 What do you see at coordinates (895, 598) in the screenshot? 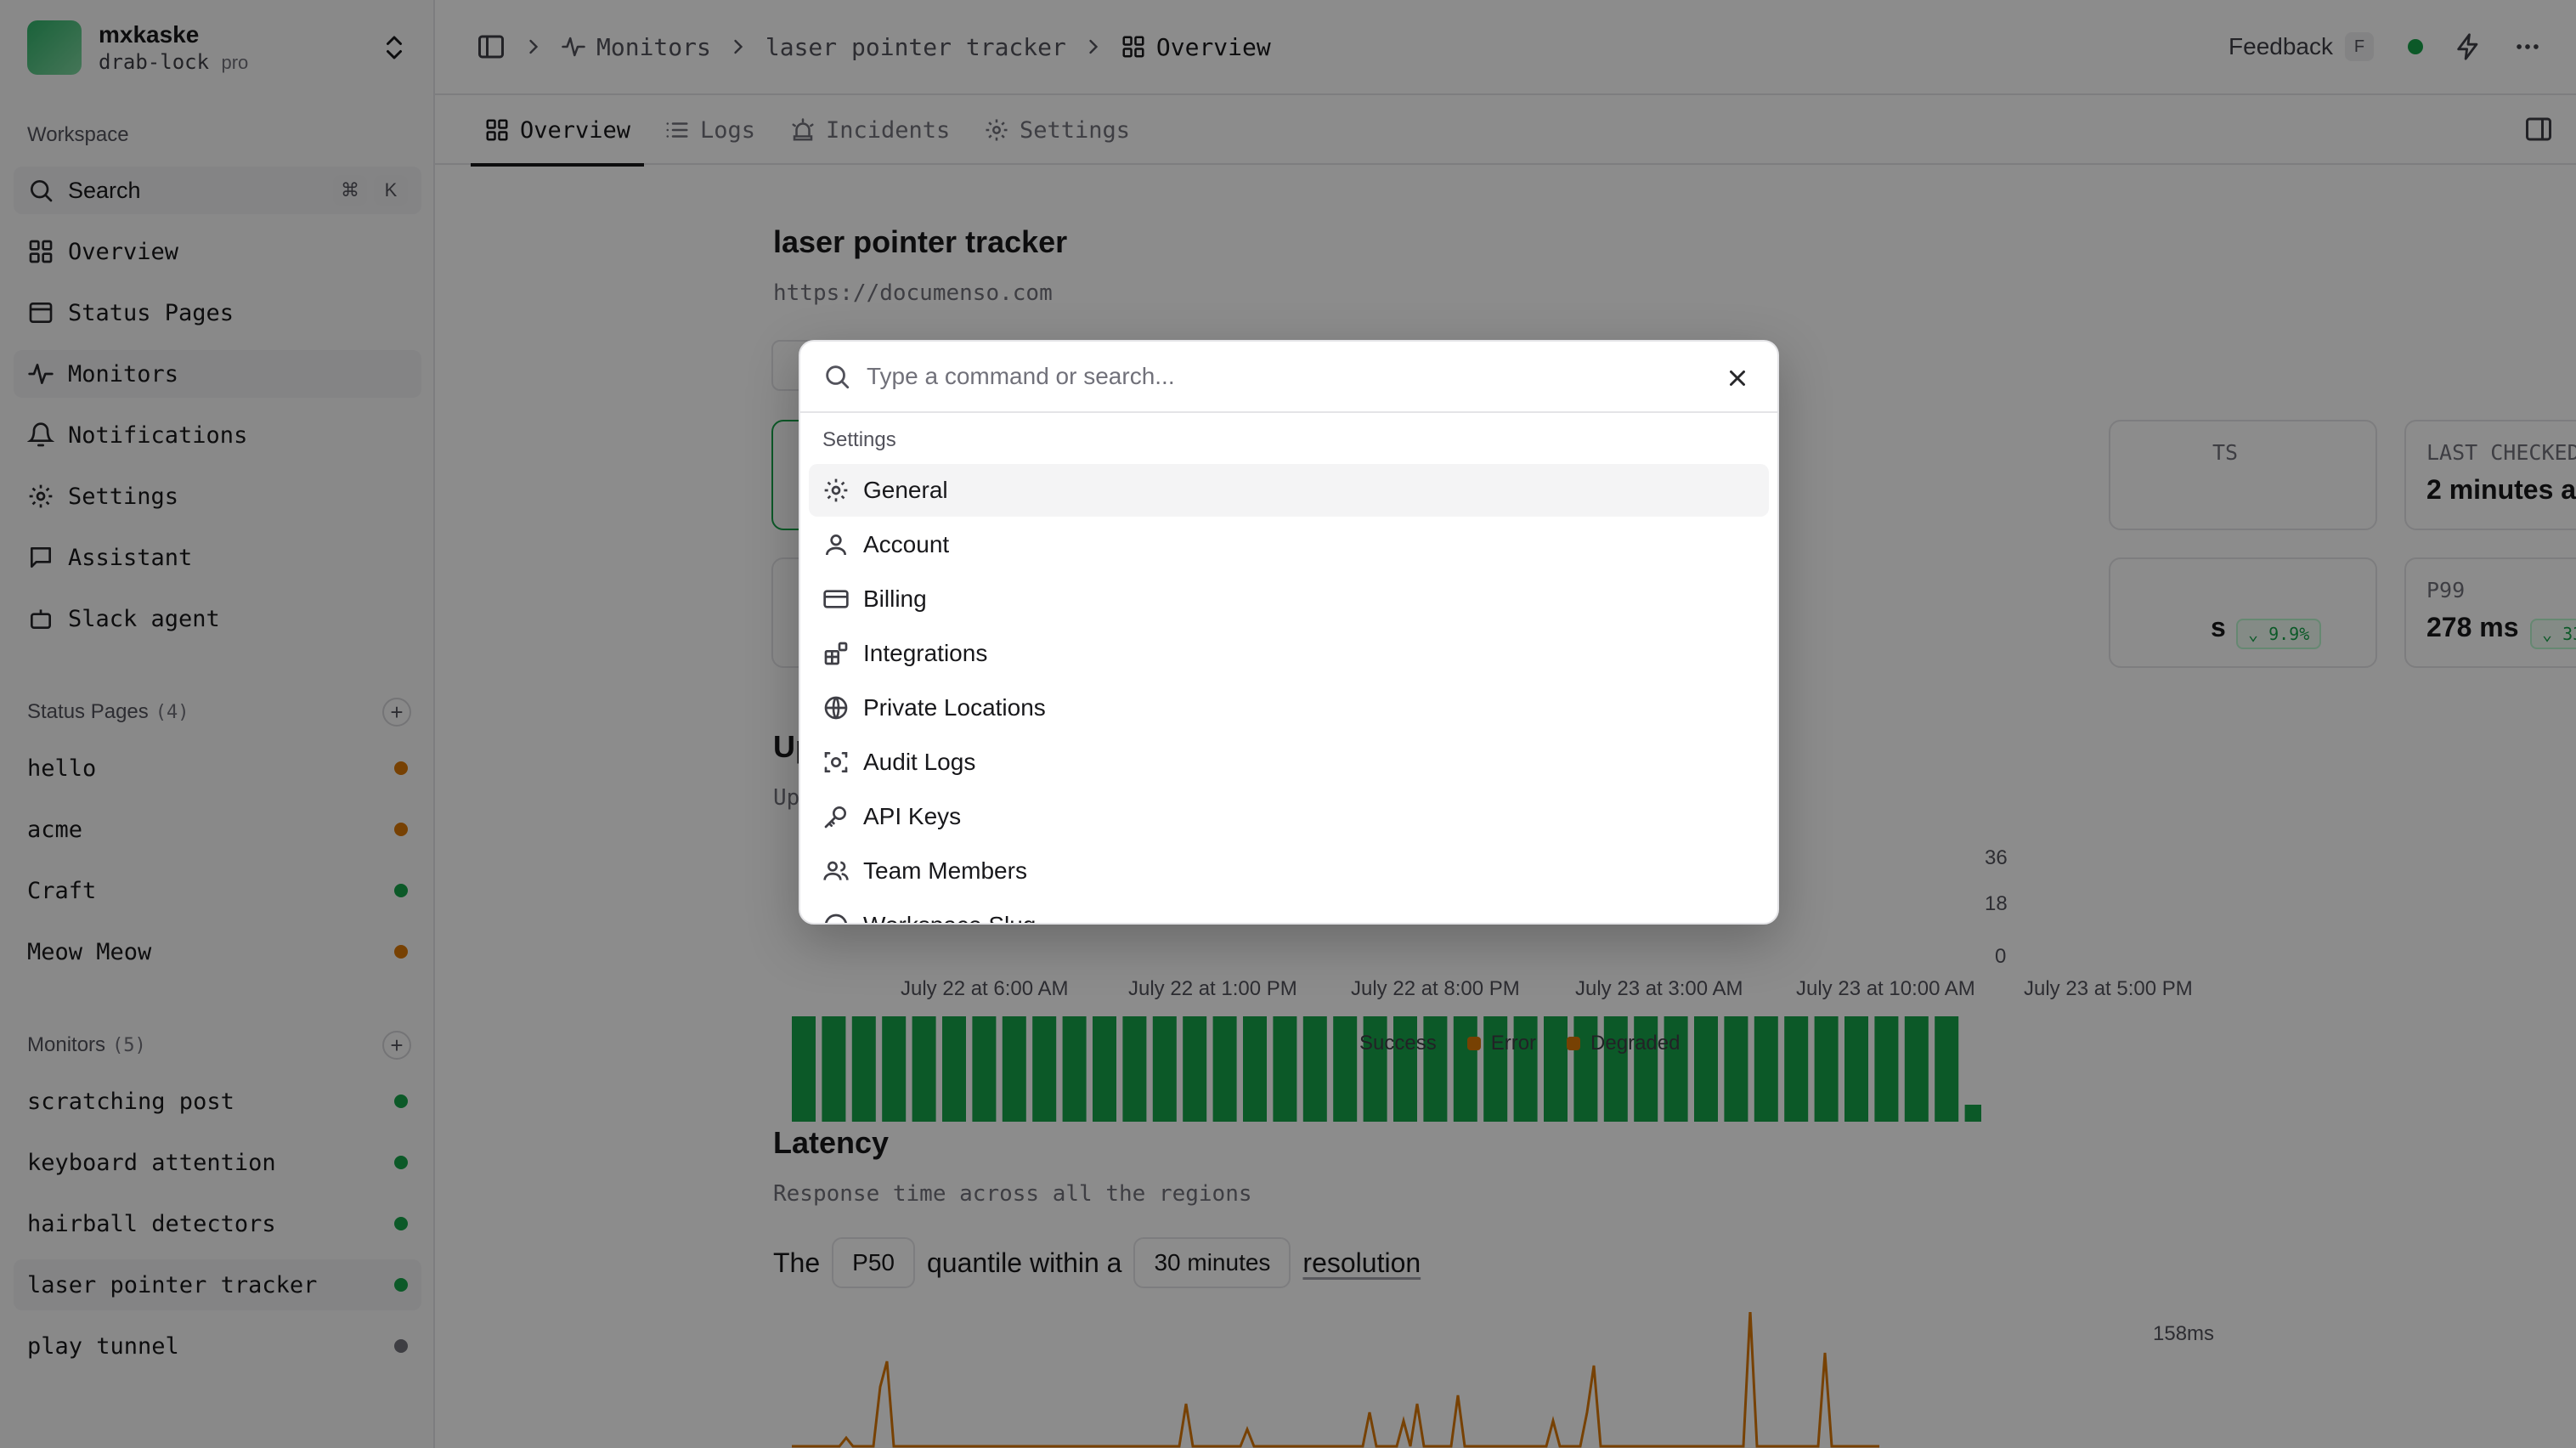
I see `command-item-label: Billing` at bounding box center [895, 598].